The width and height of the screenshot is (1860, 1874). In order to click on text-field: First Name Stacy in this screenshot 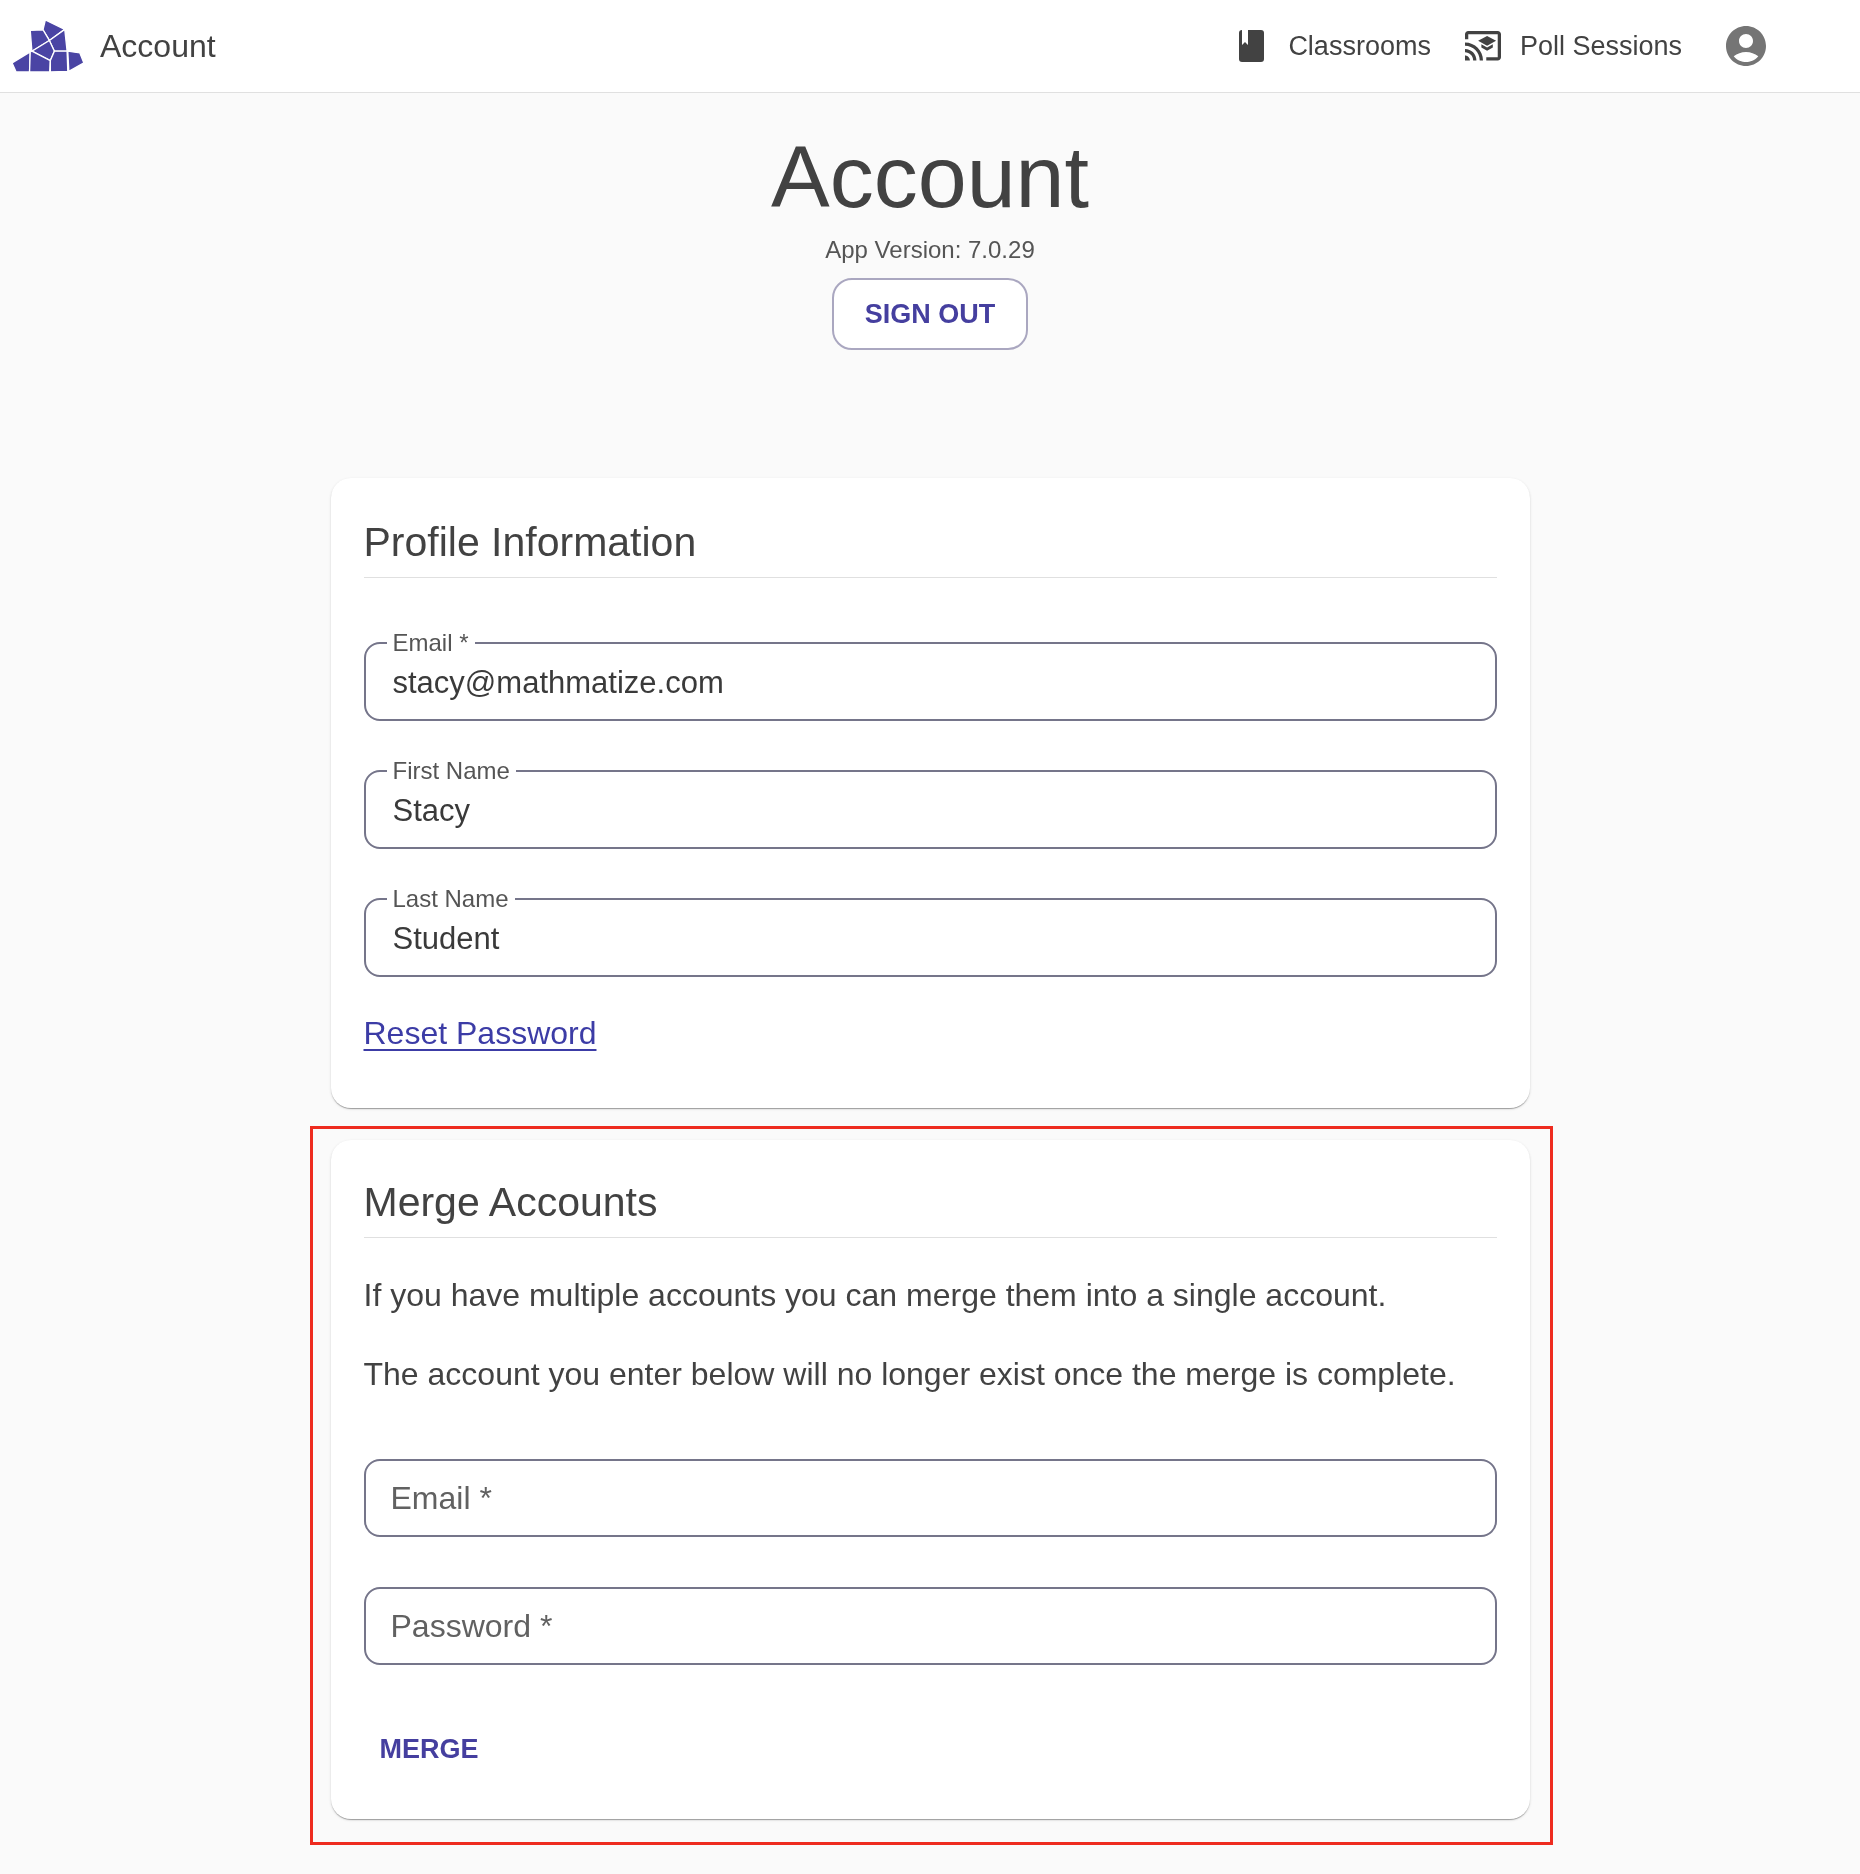, I will do `click(930, 804)`.